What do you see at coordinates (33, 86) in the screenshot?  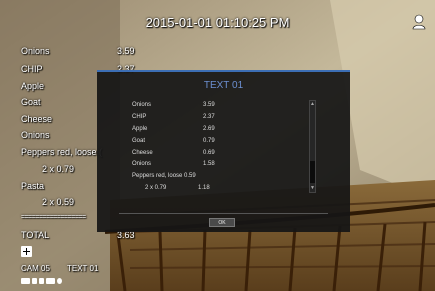 I see `receipt-item-name: Apple` at bounding box center [33, 86].